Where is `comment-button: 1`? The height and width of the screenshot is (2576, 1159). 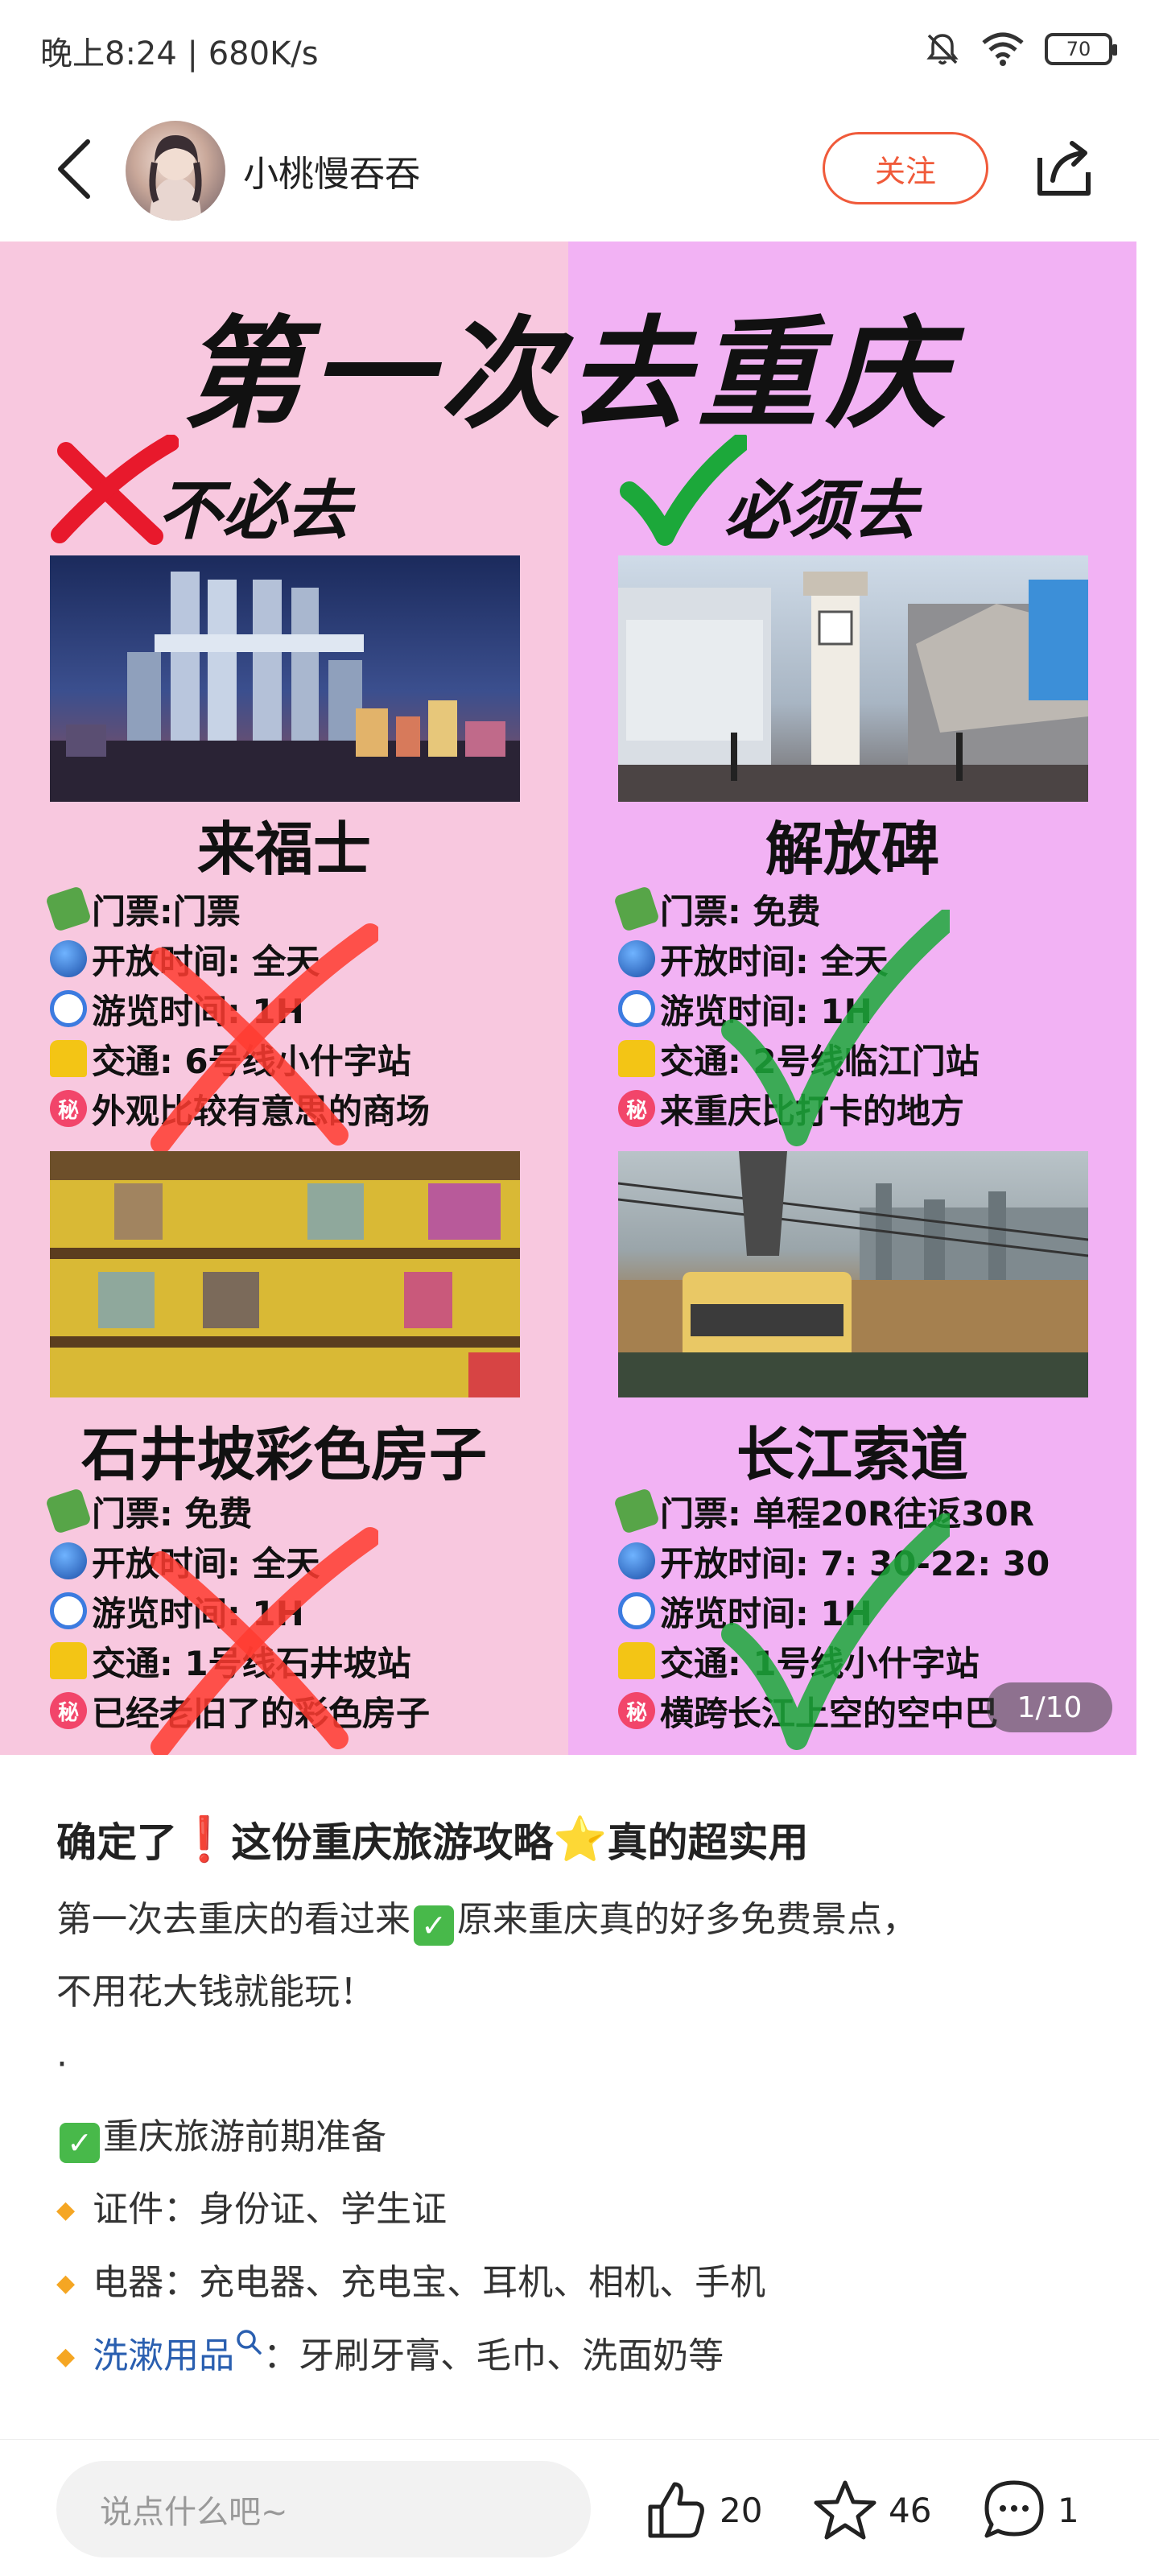 comment-button: 1 is located at coordinates (1030, 2510).